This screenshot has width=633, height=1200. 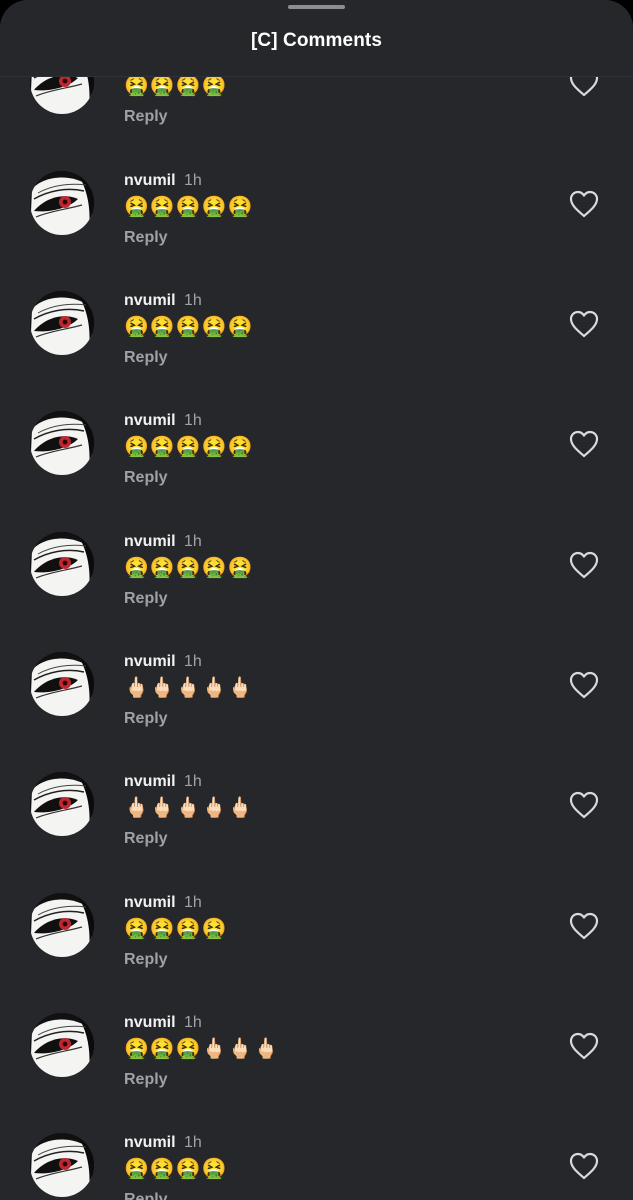 What do you see at coordinates (316, 7) in the screenshot?
I see `drag-handle` at bounding box center [316, 7].